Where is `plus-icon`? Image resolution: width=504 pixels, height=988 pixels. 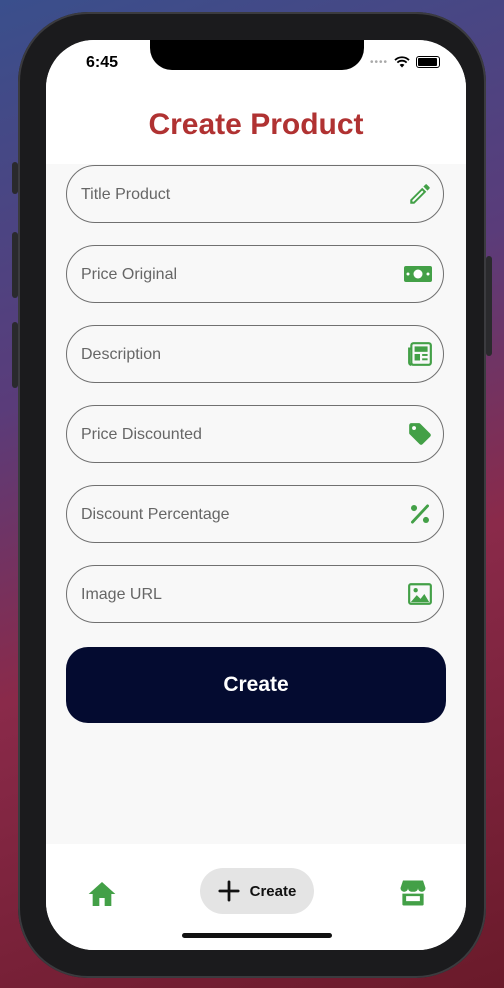 plus-icon is located at coordinates (229, 891).